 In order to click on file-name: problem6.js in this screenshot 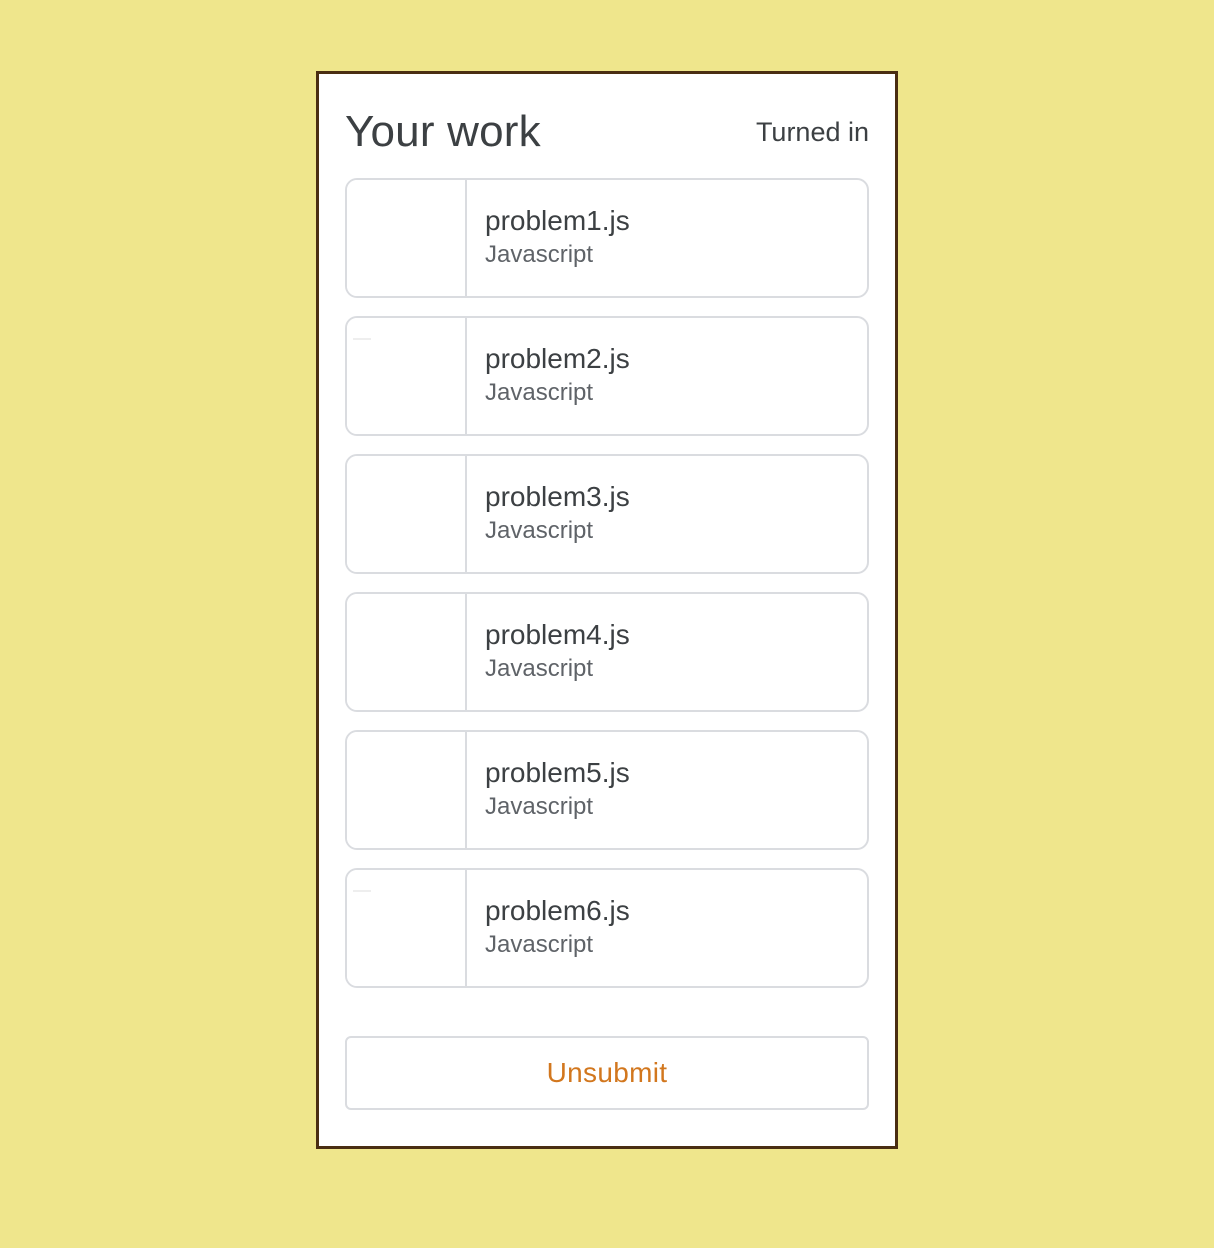, I will do `click(557, 910)`.